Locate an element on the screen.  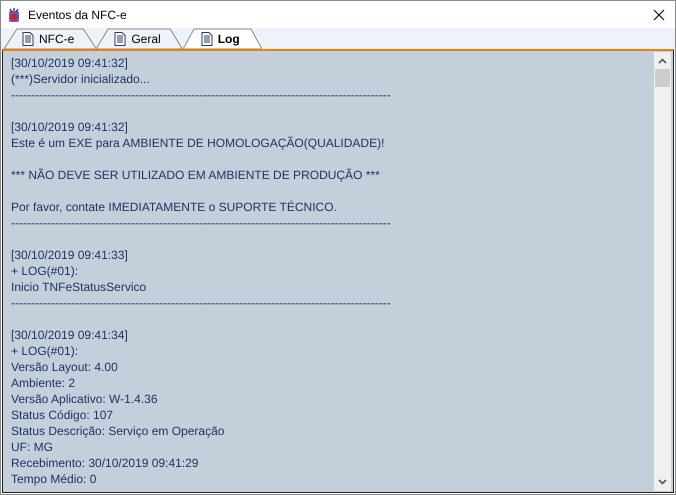
log-line: Ambiente: 2 is located at coordinates (43, 383).